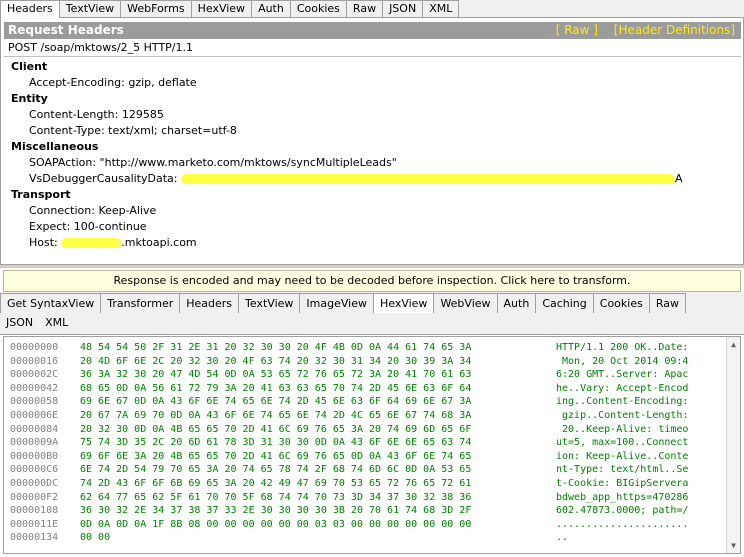 This screenshot has height=557, width=744. What do you see at coordinates (133, 130) in the screenshot?
I see `header-content-type: Content-Type: text/xml; charset=utf-8` at bounding box center [133, 130].